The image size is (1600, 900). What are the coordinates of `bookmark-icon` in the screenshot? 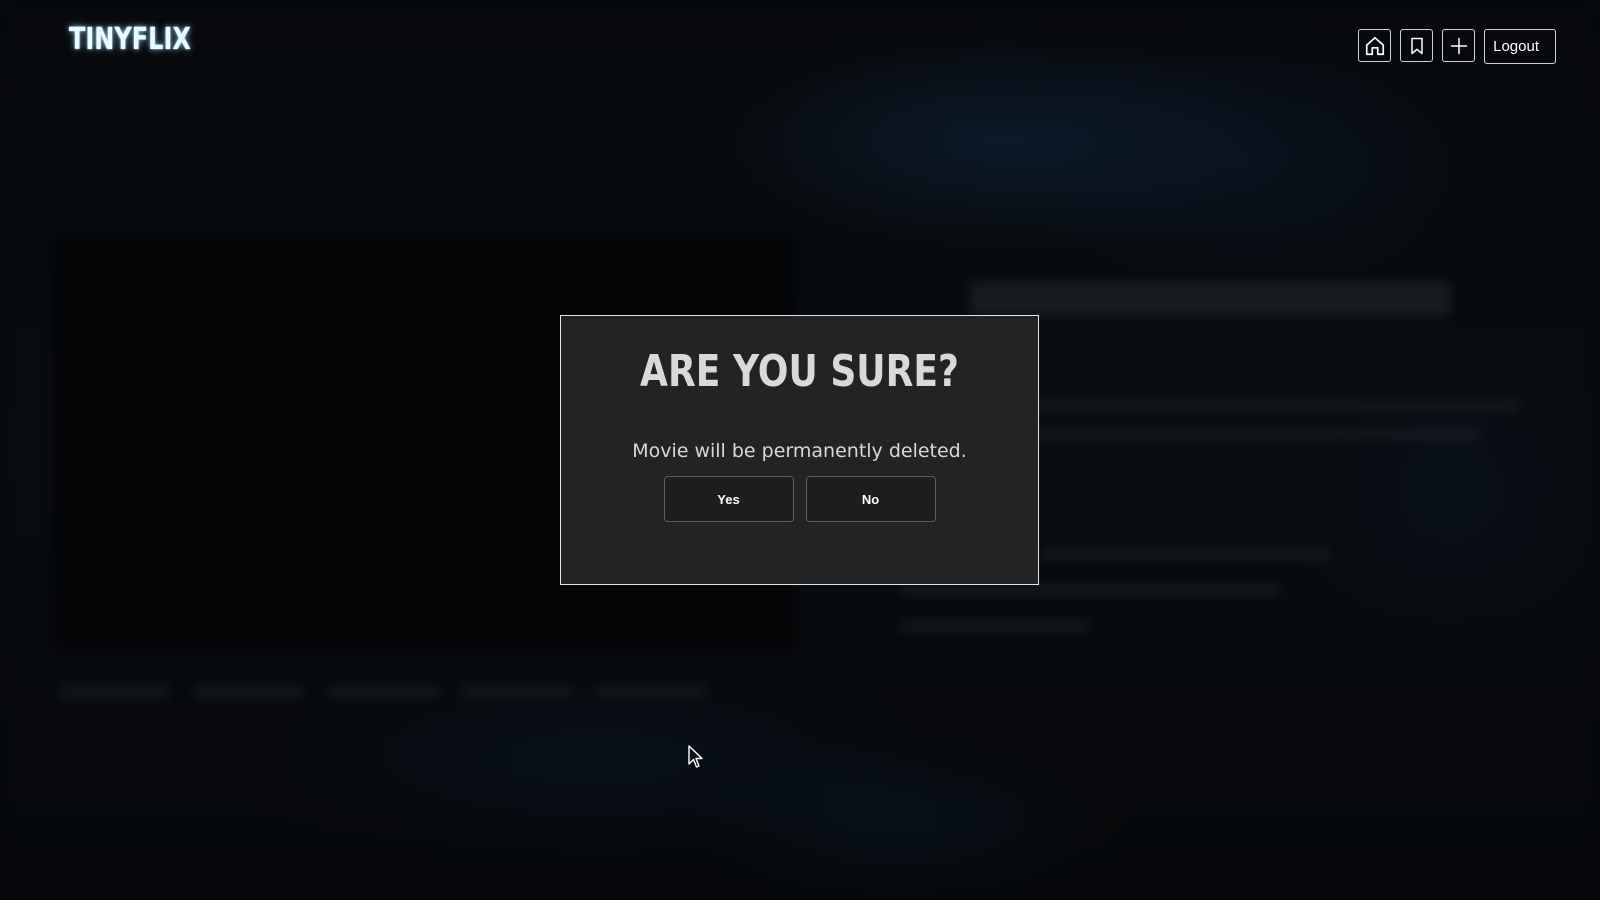 It's located at (1416, 45).